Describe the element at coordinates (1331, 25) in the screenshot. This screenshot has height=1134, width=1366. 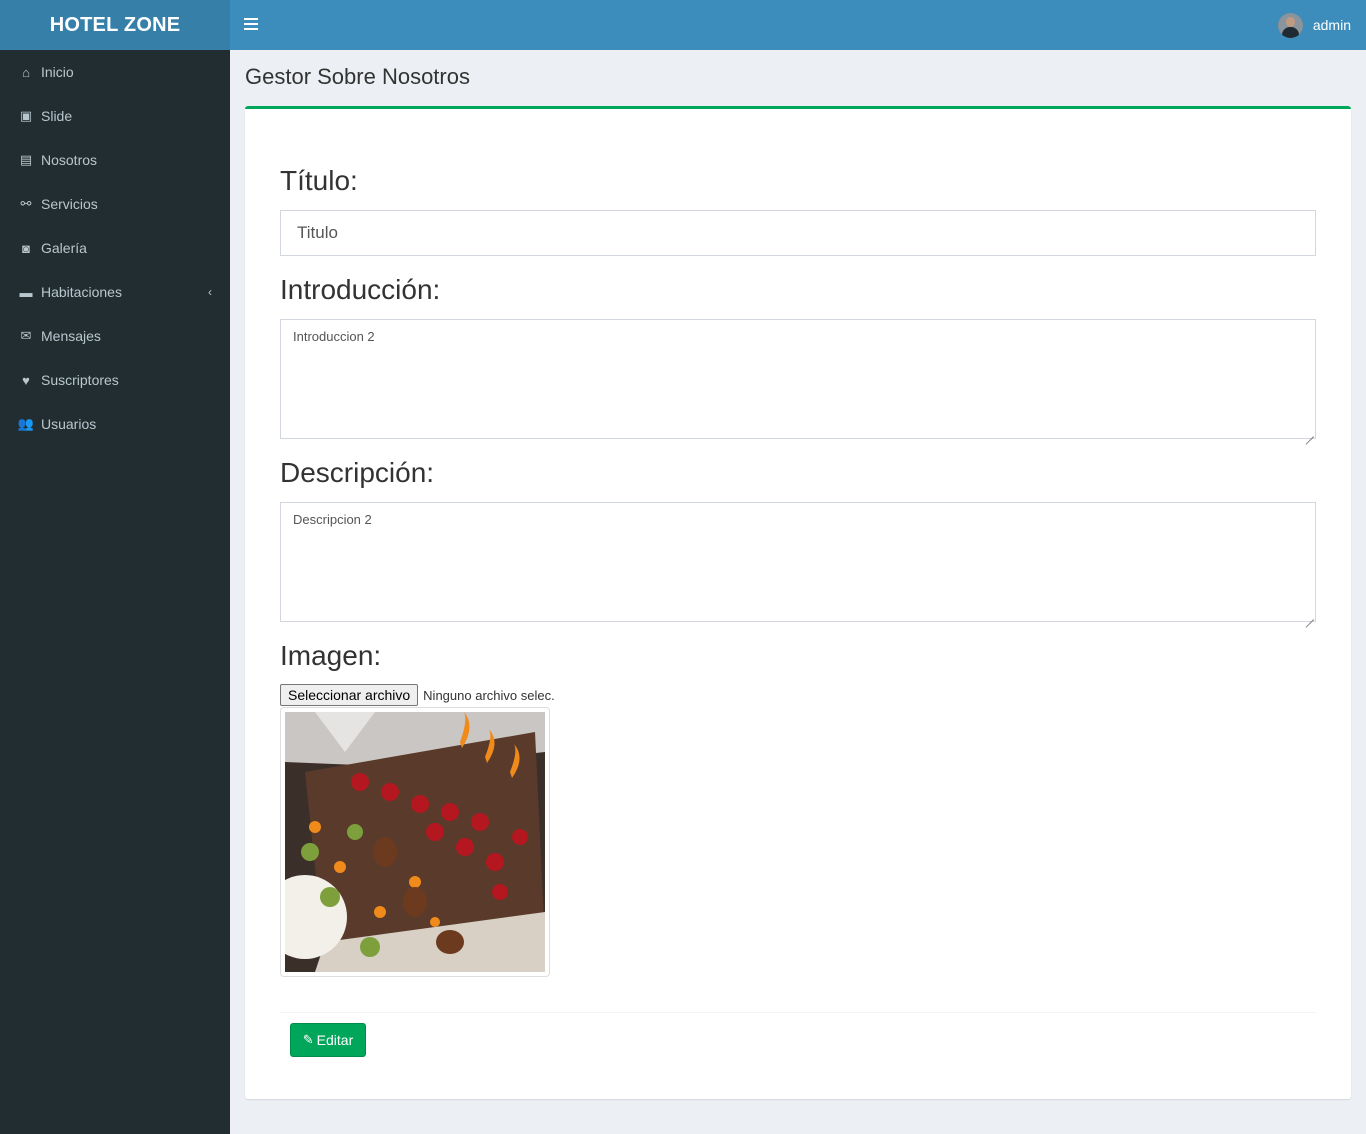
I see `username: admin` at that location.